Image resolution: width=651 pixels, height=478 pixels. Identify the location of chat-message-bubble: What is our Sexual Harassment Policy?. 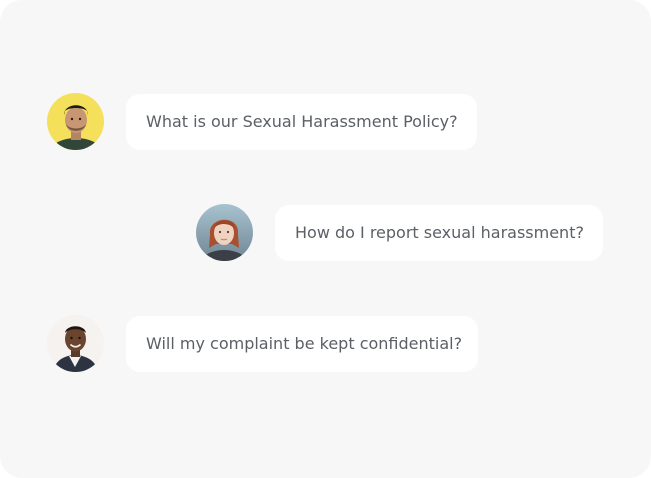
(301, 122).